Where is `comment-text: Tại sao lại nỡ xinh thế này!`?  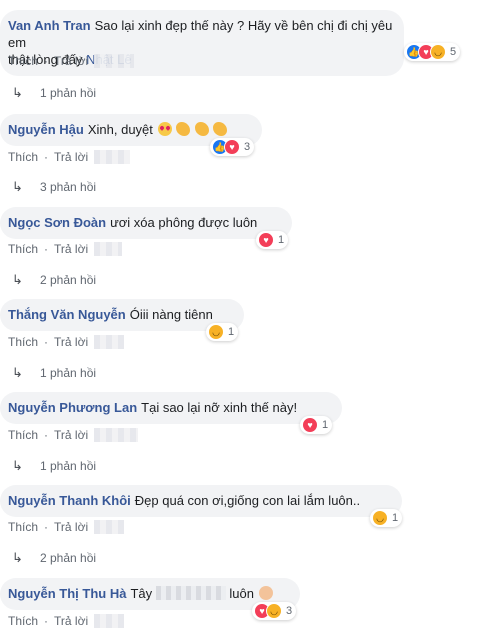 comment-text: Tại sao lại nỡ xinh thế này! is located at coordinates (219, 407).